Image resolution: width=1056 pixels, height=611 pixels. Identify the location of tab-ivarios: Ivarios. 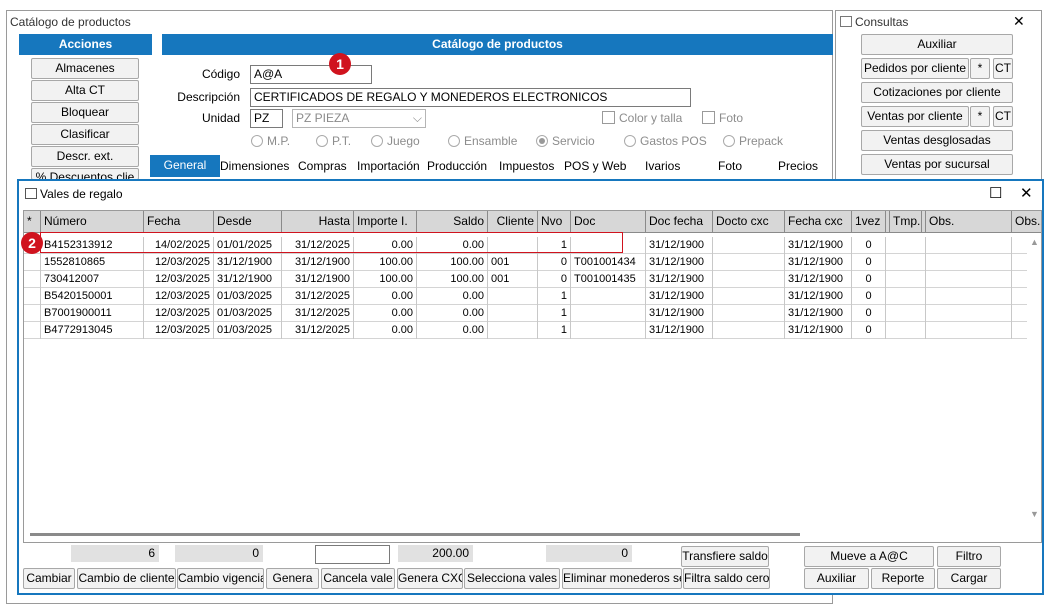
(662, 166).